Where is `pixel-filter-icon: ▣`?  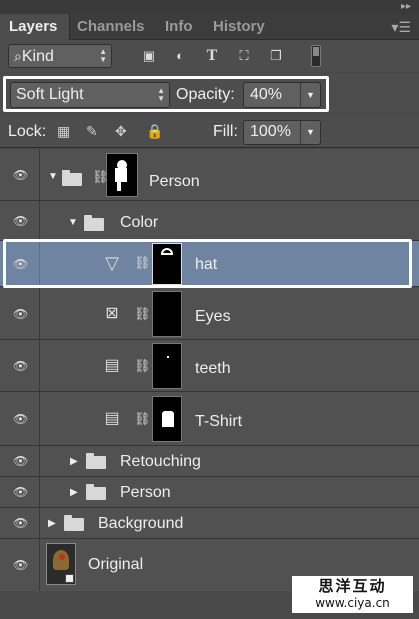
pixel-filter-icon: ▣ is located at coordinates (149, 56).